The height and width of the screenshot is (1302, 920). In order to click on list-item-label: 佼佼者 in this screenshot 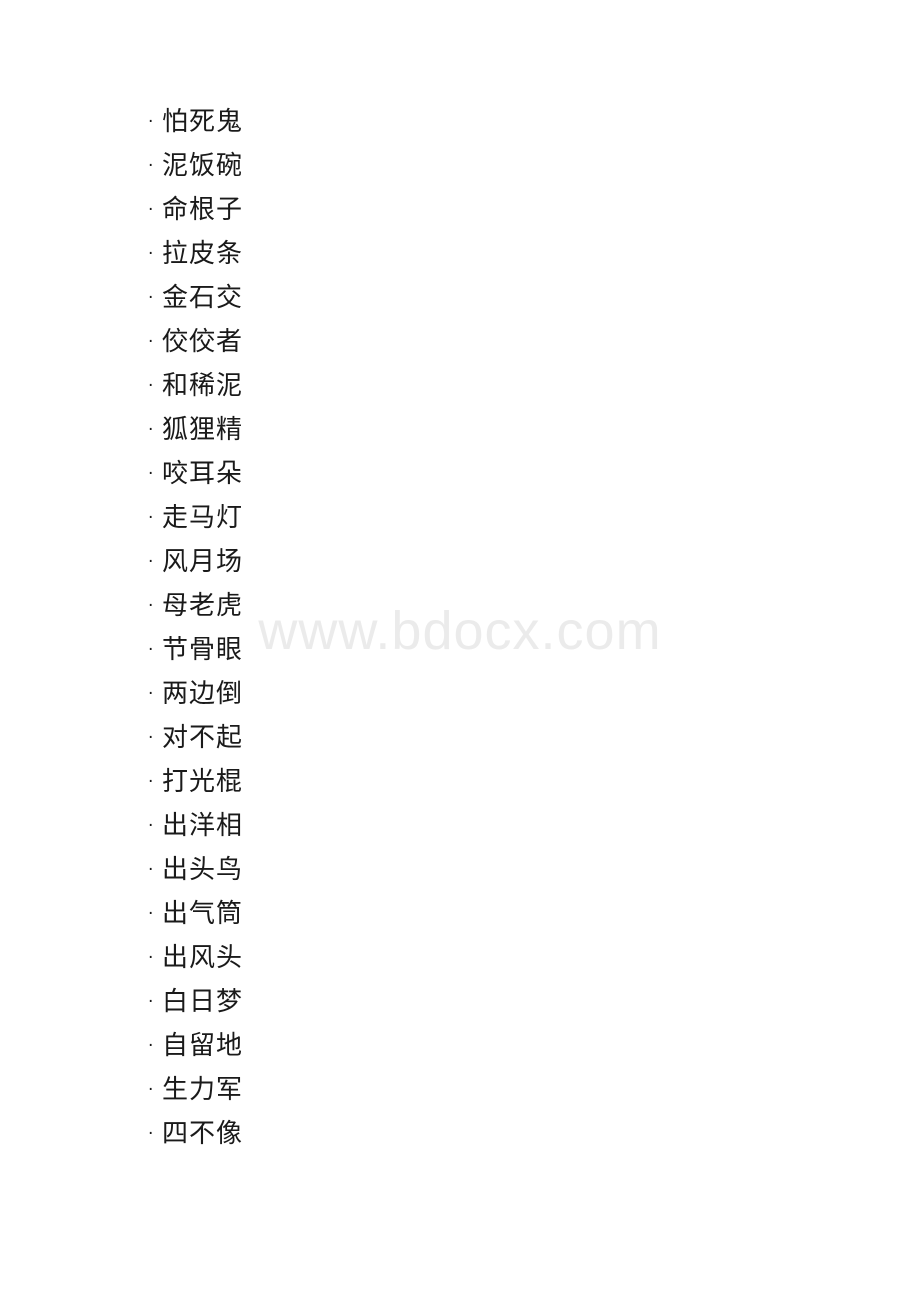, I will do `click(203, 342)`.